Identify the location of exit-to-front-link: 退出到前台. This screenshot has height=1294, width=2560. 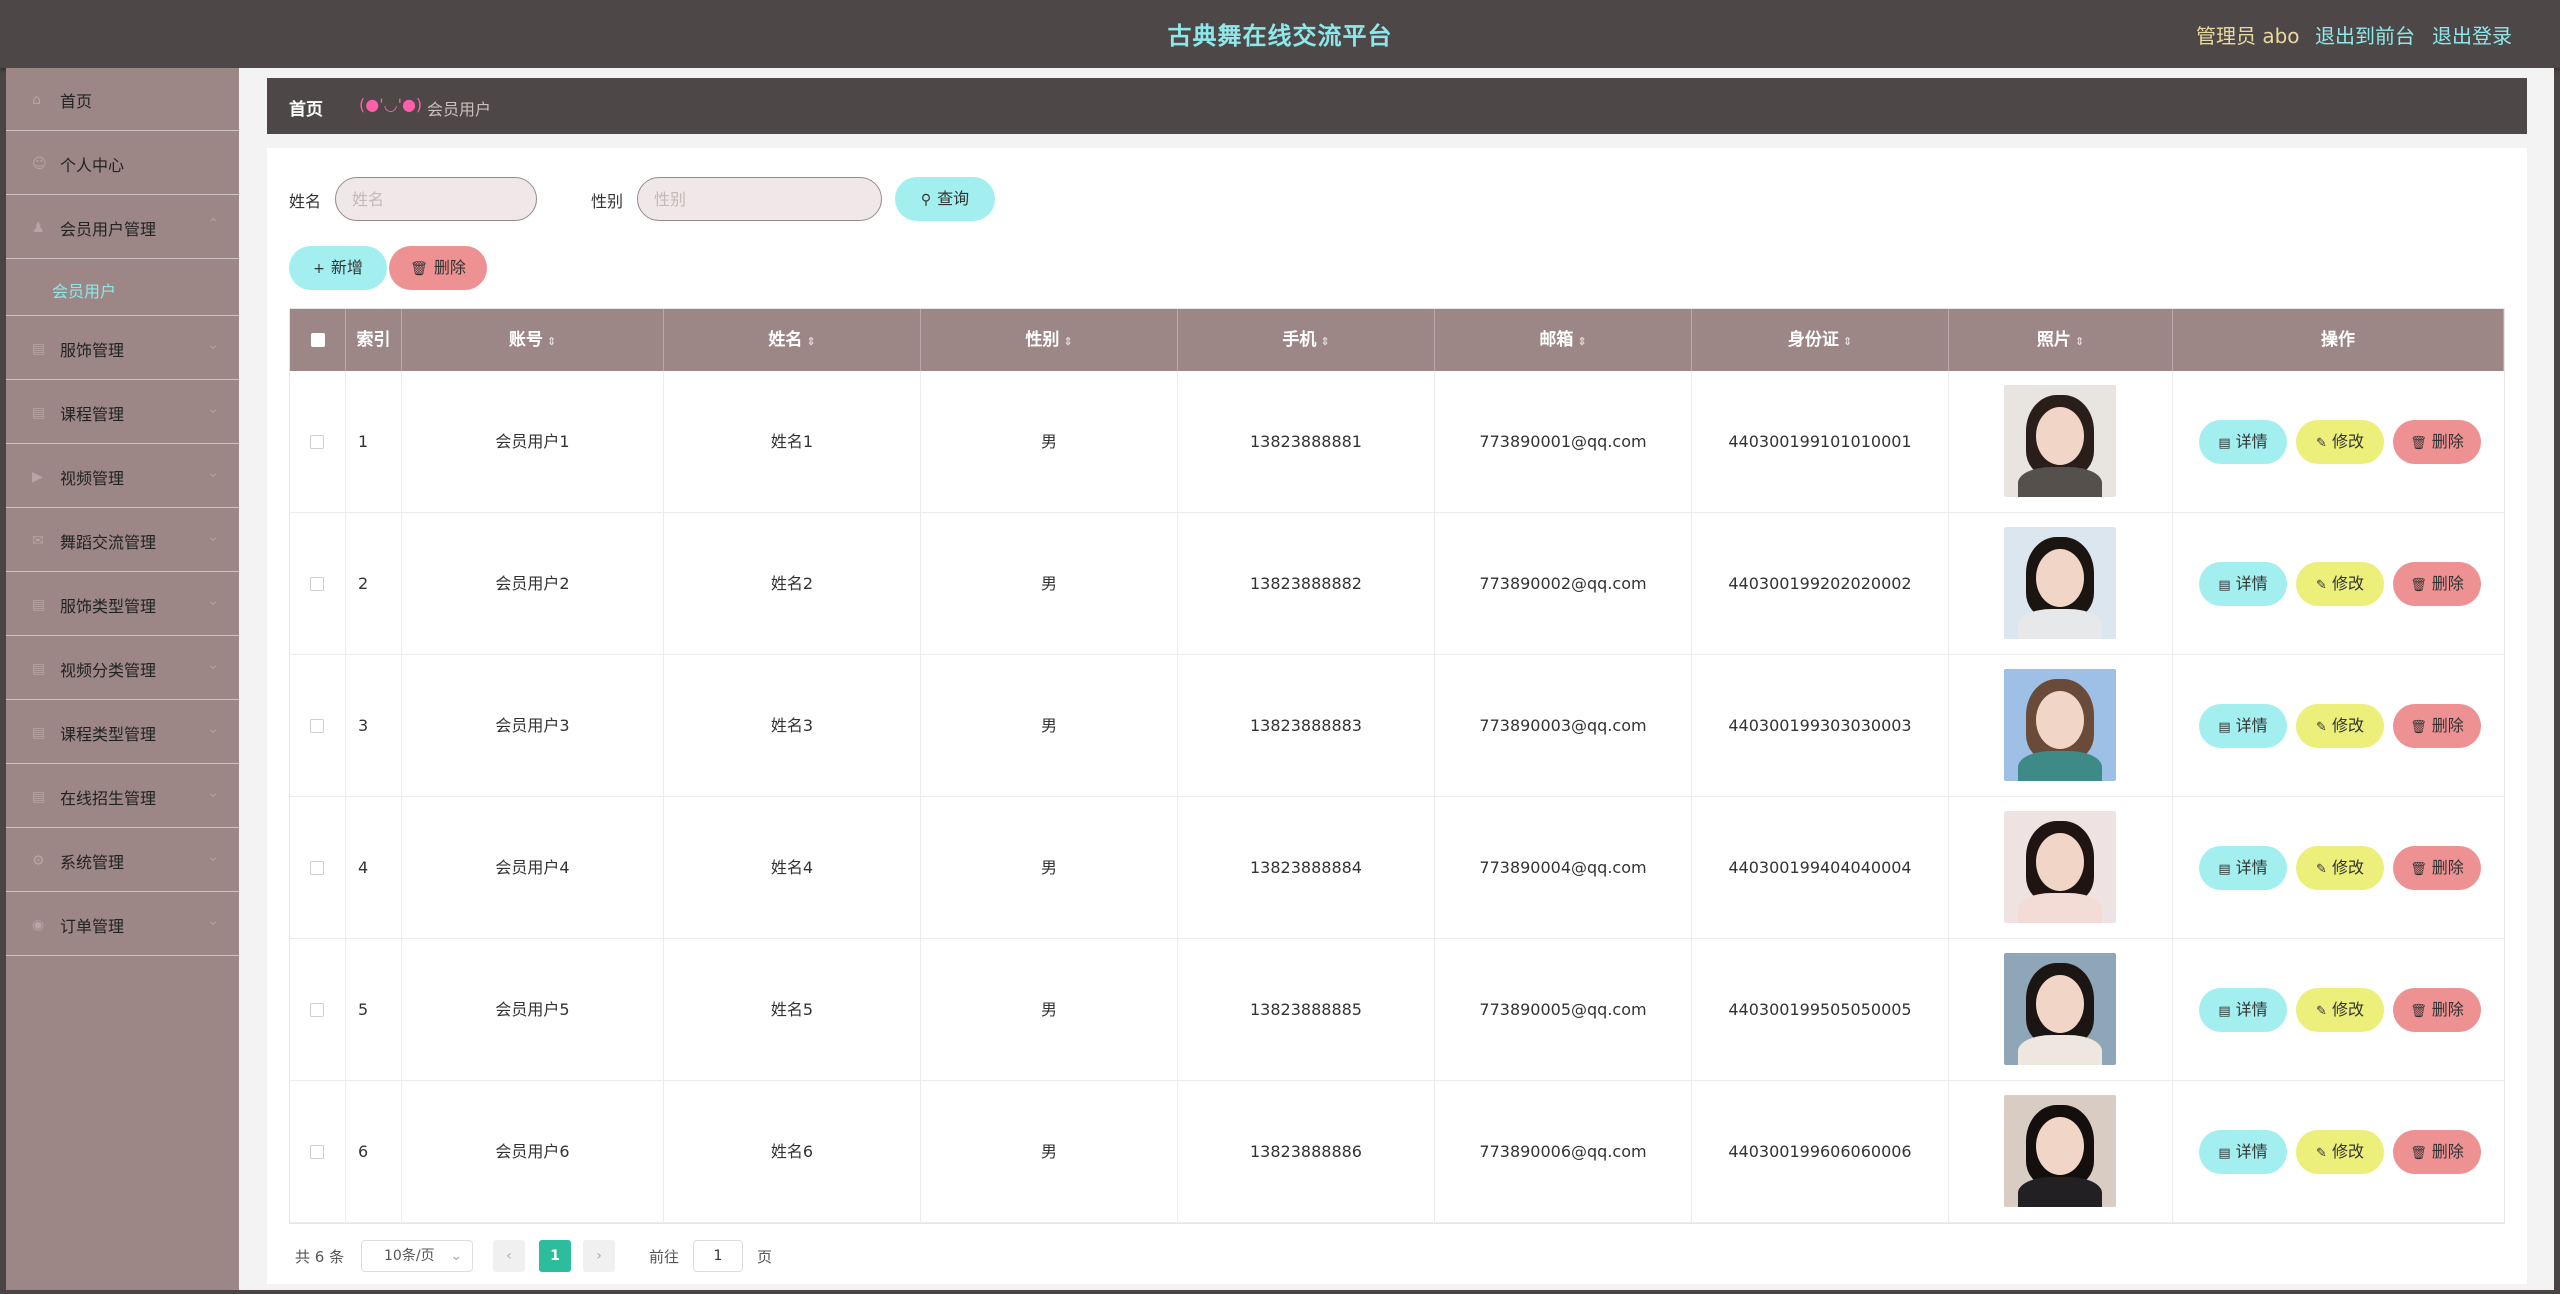
(2365, 34).